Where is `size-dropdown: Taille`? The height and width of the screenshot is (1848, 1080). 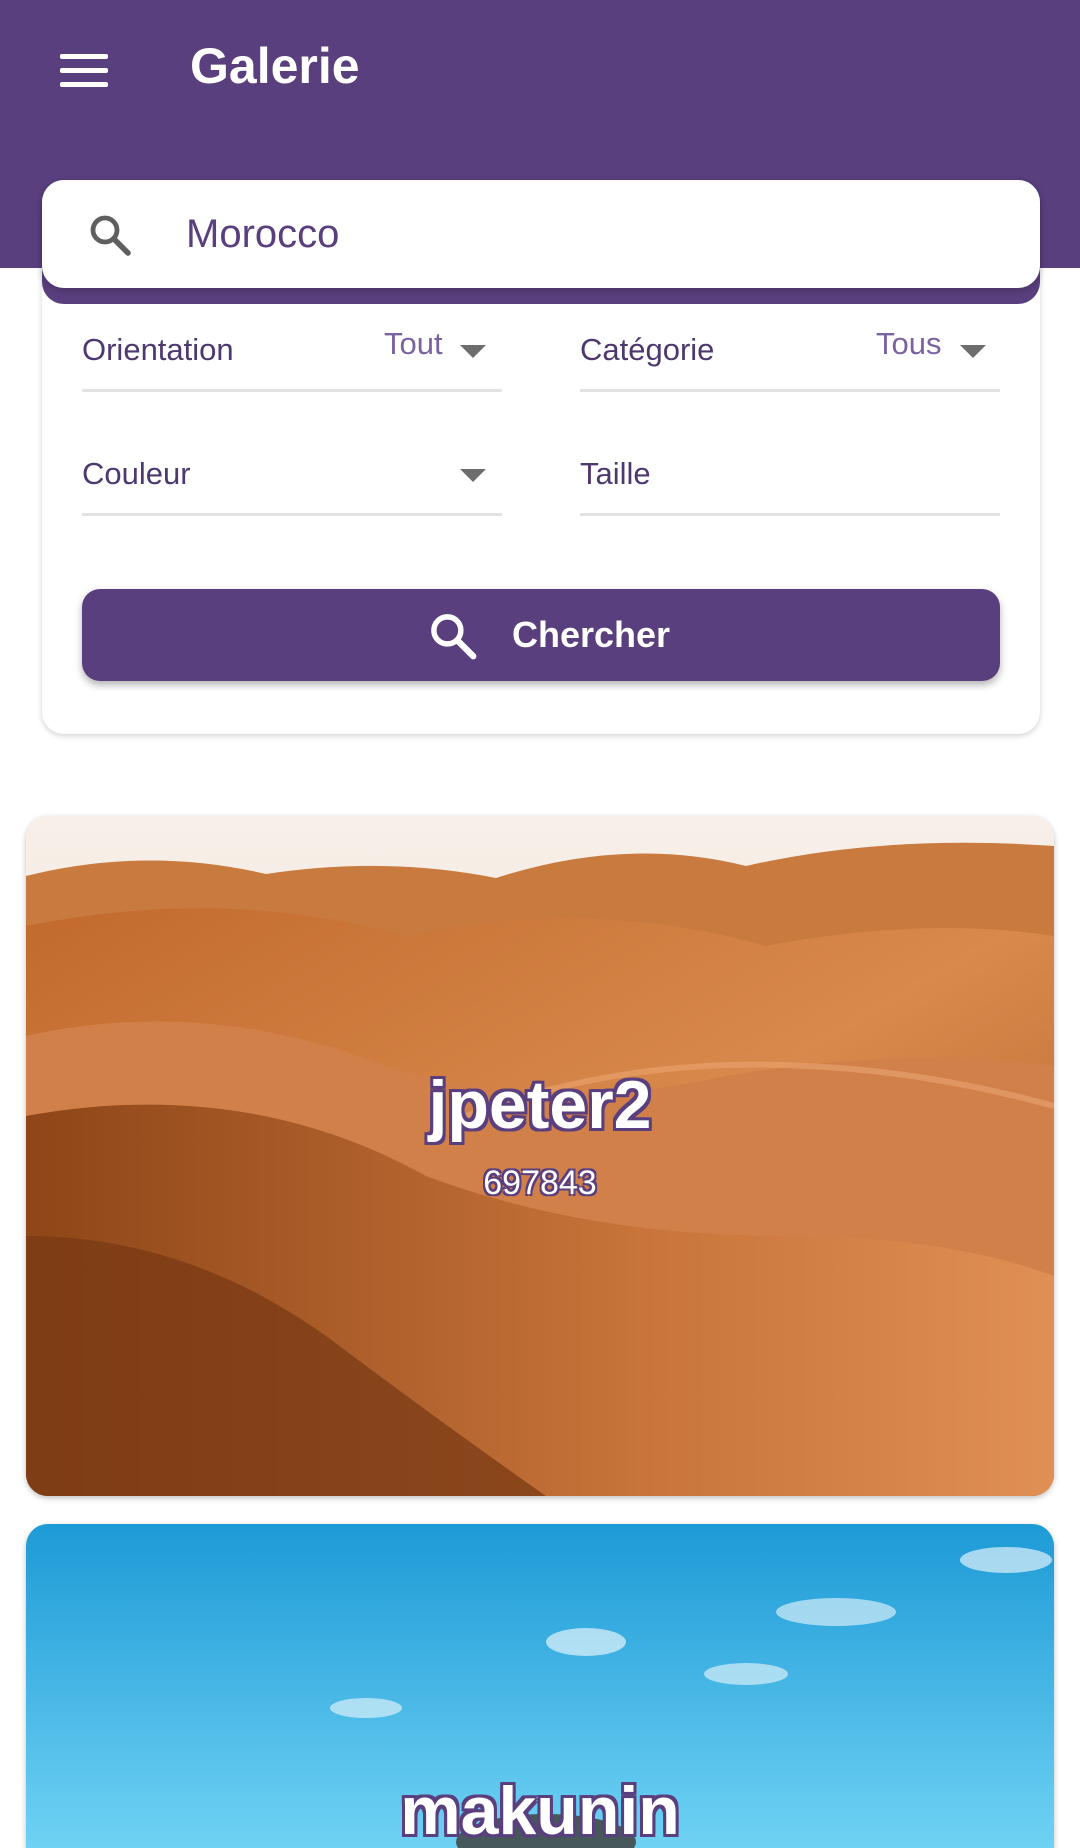
size-dropdown: Taille is located at coordinates (790, 485).